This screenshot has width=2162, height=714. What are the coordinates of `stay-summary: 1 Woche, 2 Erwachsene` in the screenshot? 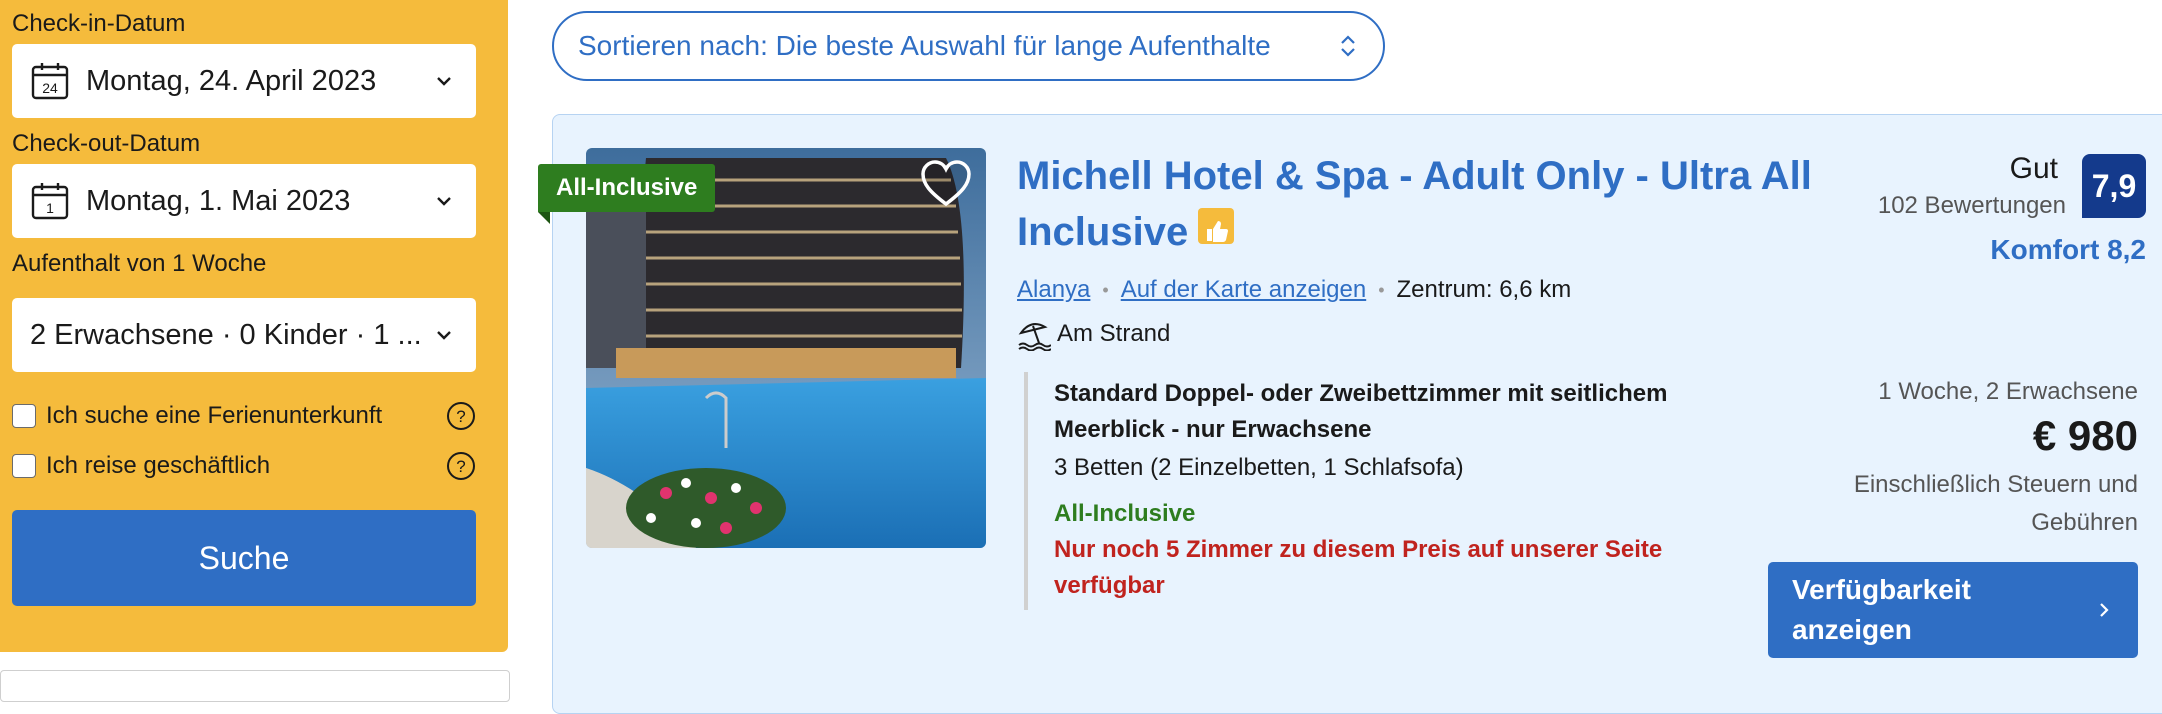 It's located at (2008, 391).